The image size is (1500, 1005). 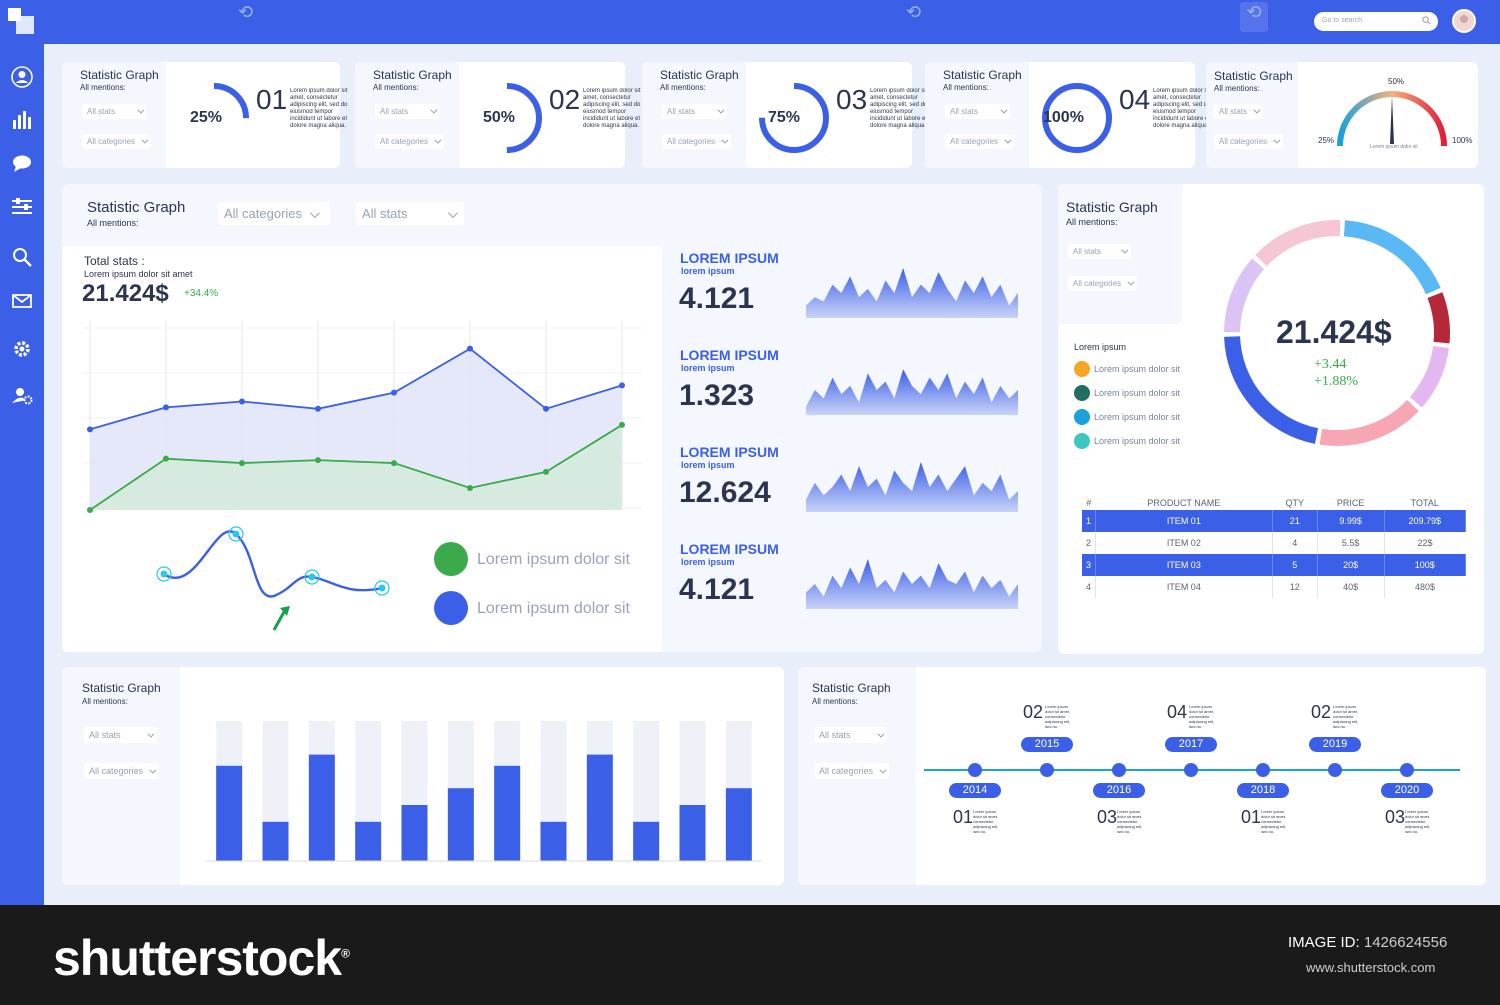 What do you see at coordinates (1295, 587) in the screenshot?
I see `table-cell: 12` at bounding box center [1295, 587].